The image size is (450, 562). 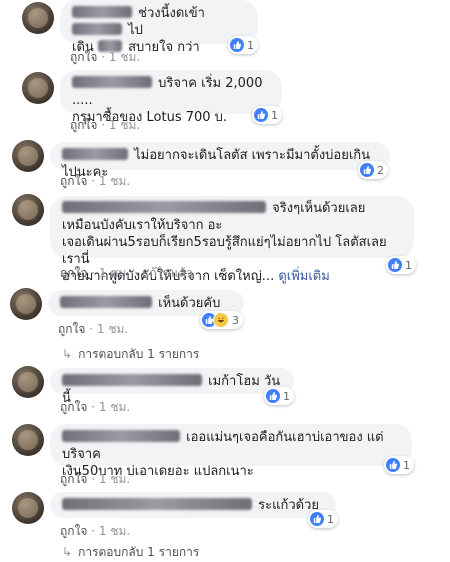 I want to click on comment-bubble: ระแก้วด้วย, so click(x=193, y=505).